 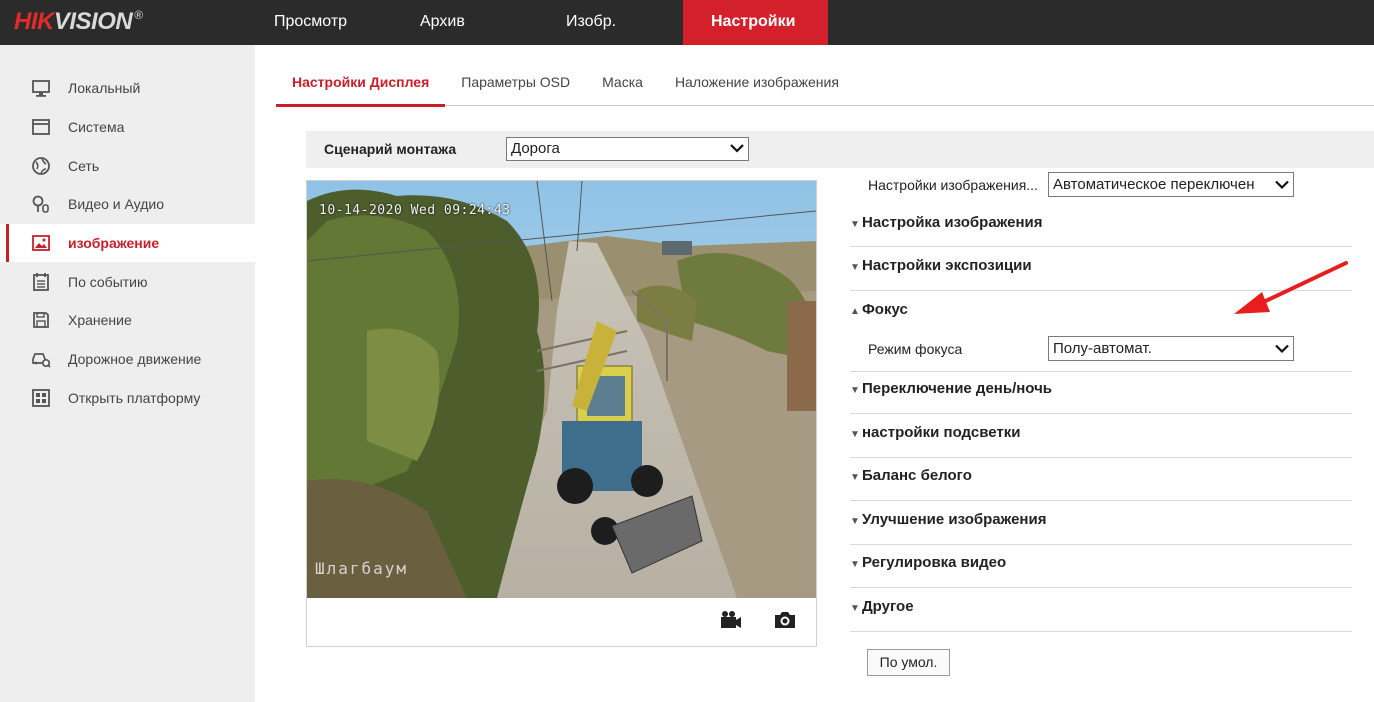 What do you see at coordinates (1101, 226) in the screenshot?
I see `section-image-adjust: ▼ Настройка изображения` at bounding box center [1101, 226].